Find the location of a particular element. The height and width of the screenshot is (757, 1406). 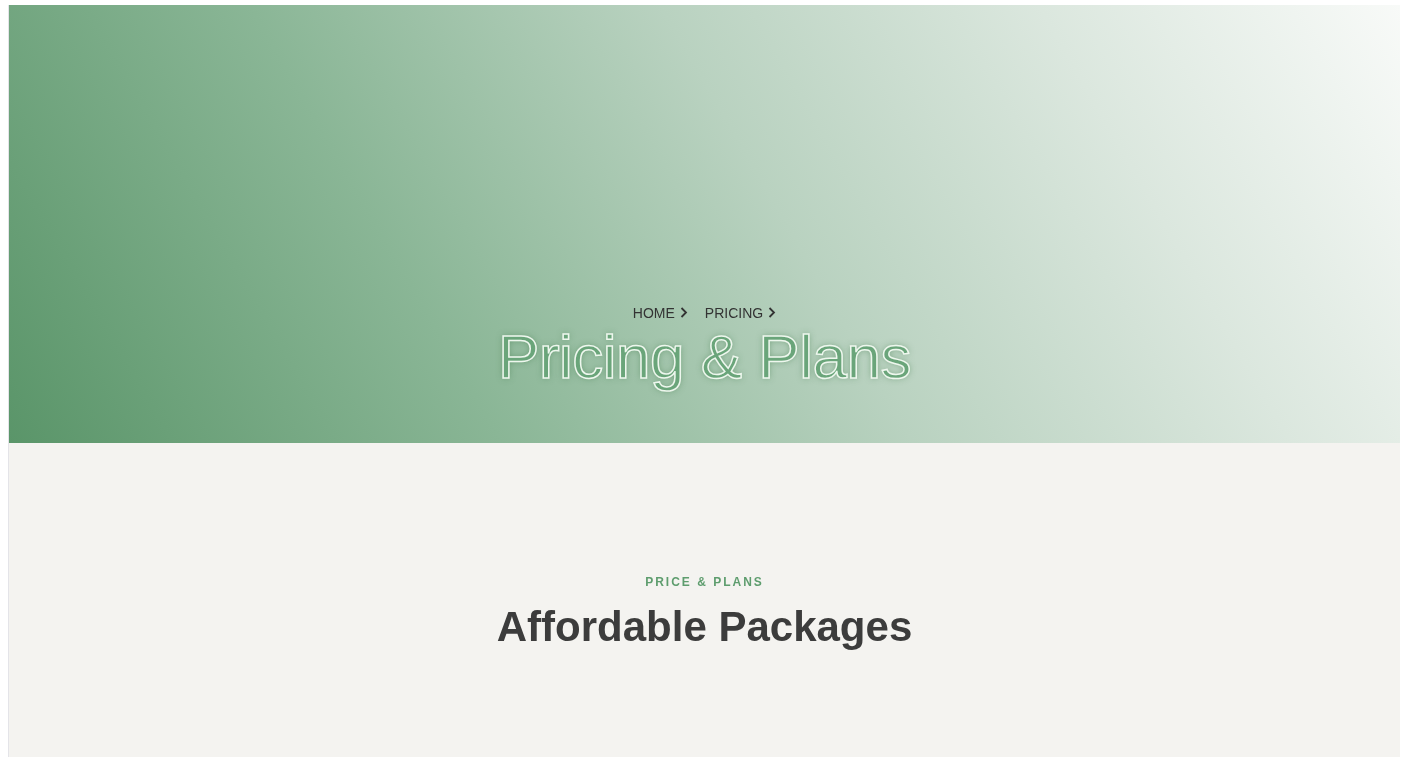

page-title: Pricing & Plans is located at coordinates (704, 356).